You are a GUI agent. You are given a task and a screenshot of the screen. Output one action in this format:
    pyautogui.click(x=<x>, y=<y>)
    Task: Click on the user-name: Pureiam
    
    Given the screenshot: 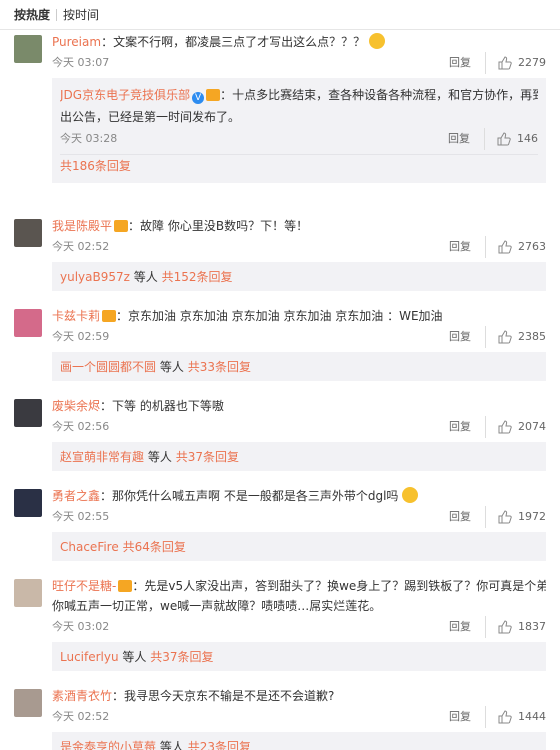 What is the action you would take?
    pyautogui.click(x=76, y=42)
    